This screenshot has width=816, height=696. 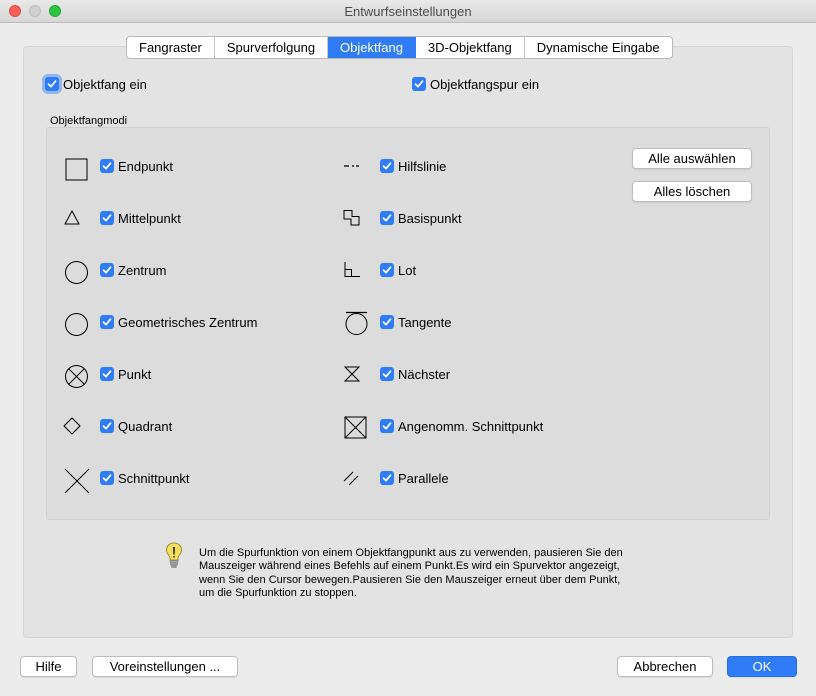 I want to click on cancel-button: Abbrechen, so click(x=665, y=666).